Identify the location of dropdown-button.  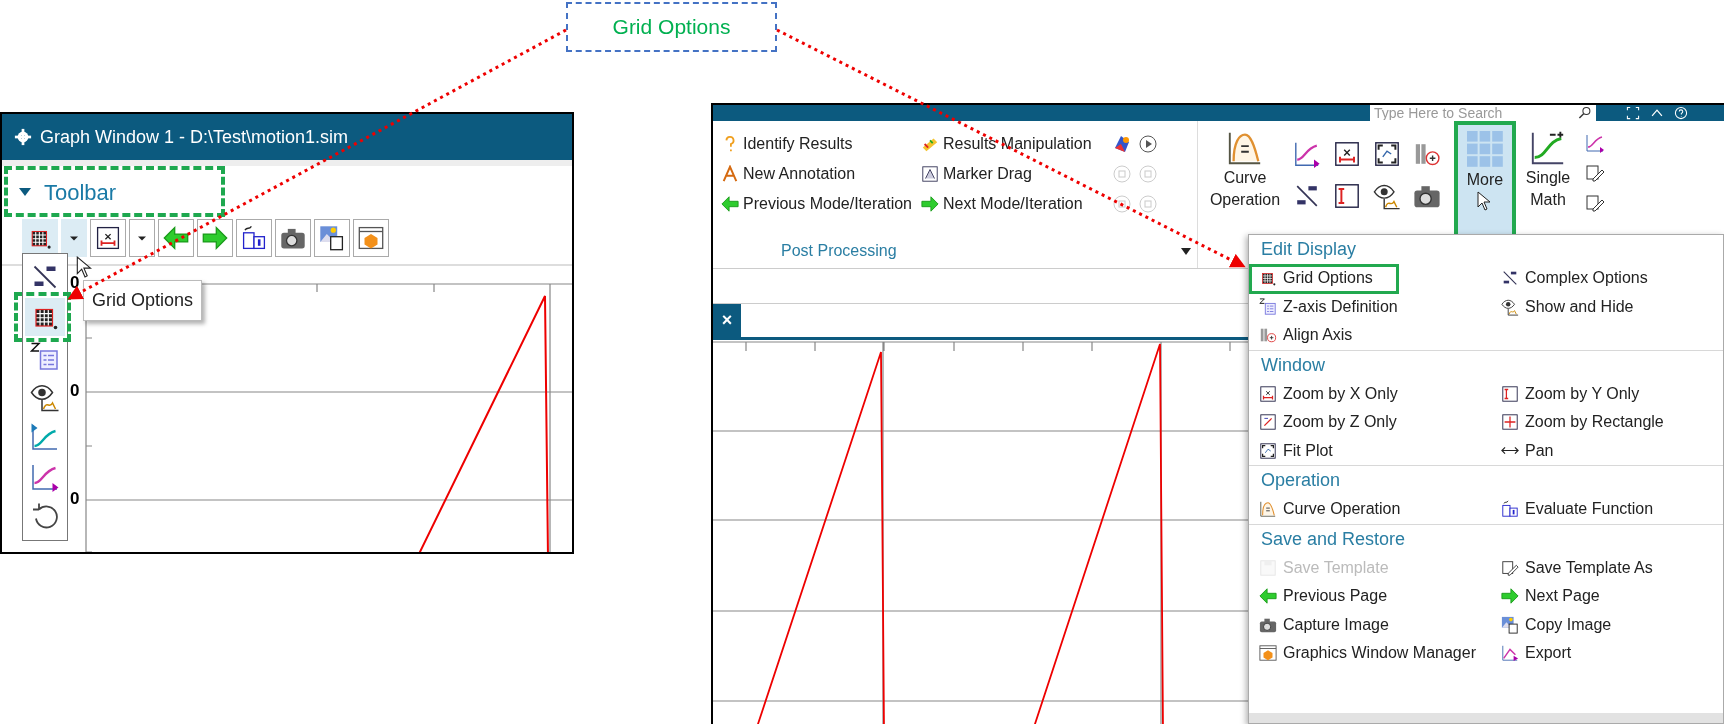
(142, 238).